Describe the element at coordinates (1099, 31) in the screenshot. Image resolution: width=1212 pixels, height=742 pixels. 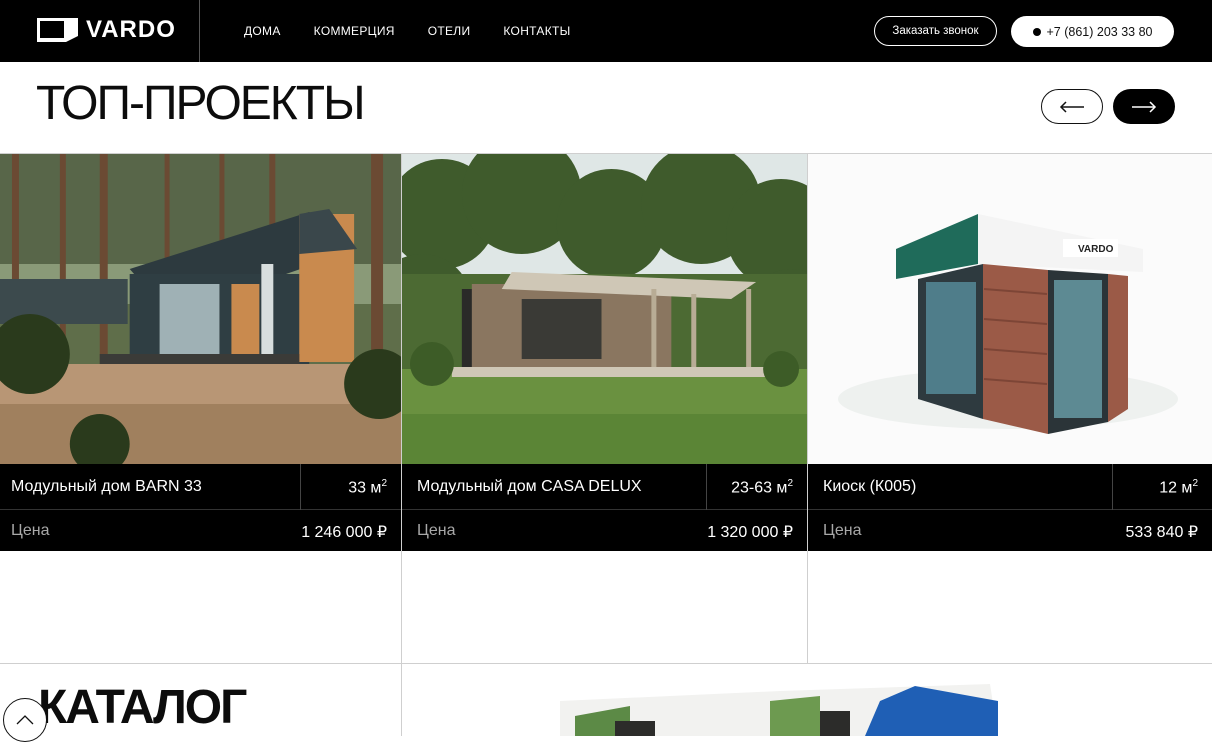
I see `phone-number: +7 (861) 203 33 80` at that location.